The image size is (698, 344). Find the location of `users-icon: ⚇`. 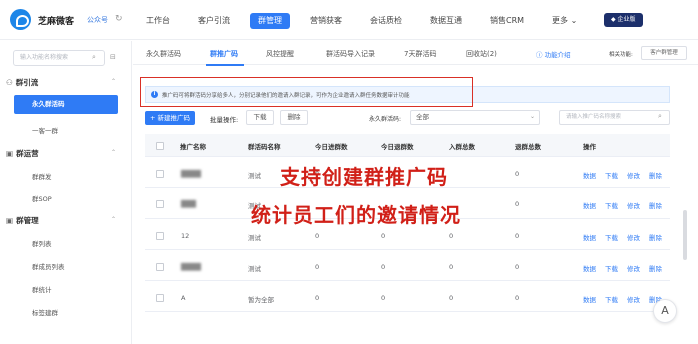

users-icon: ⚇ is located at coordinates (9, 82).